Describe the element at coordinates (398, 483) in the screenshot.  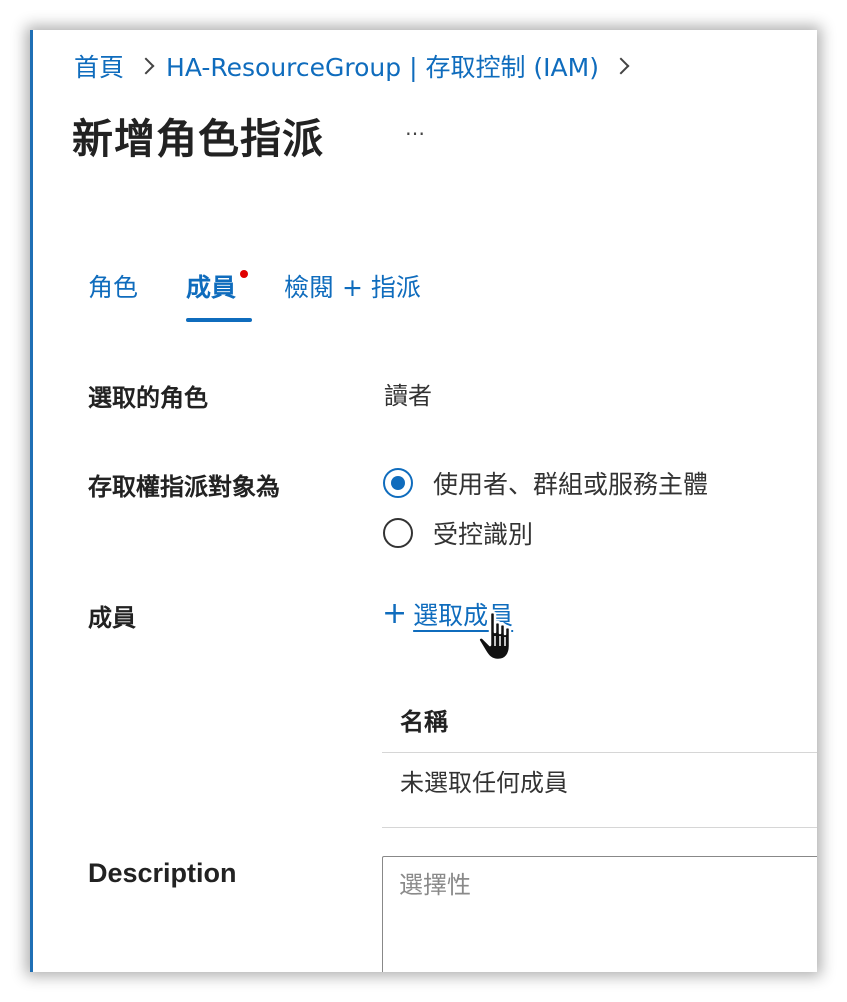
I see `radio-checked-icon` at that location.